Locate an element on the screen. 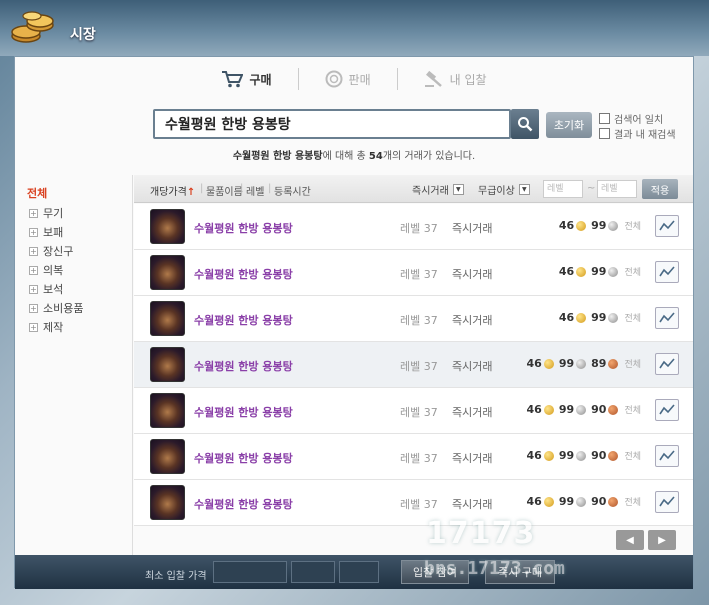  sidebar-item-consumable: + 소비용품 is located at coordinates (56, 308).